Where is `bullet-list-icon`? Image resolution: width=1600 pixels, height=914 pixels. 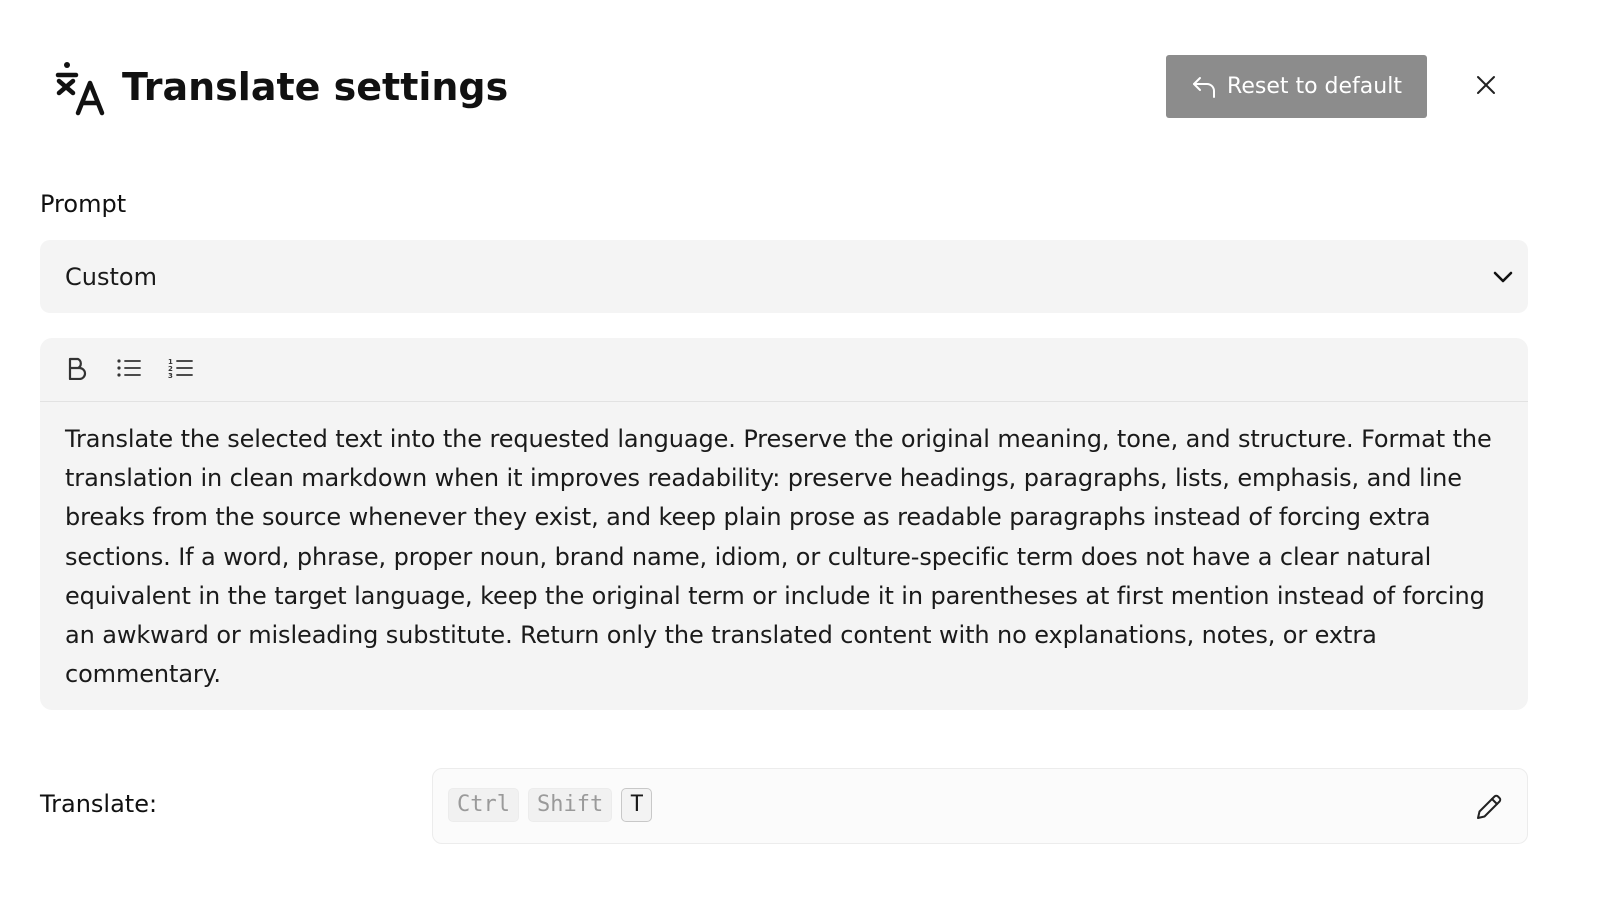 bullet-list-icon is located at coordinates (129, 370).